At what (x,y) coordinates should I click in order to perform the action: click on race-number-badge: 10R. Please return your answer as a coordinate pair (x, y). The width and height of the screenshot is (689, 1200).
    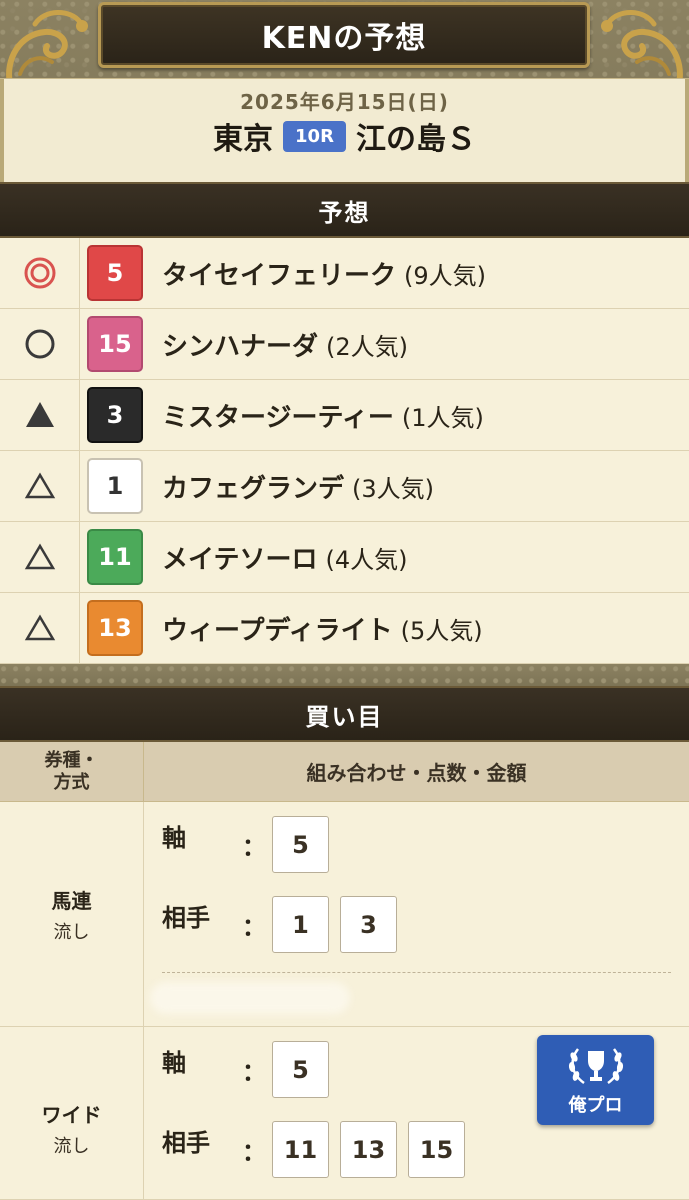
    Looking at the image, I should click on (314, 136).